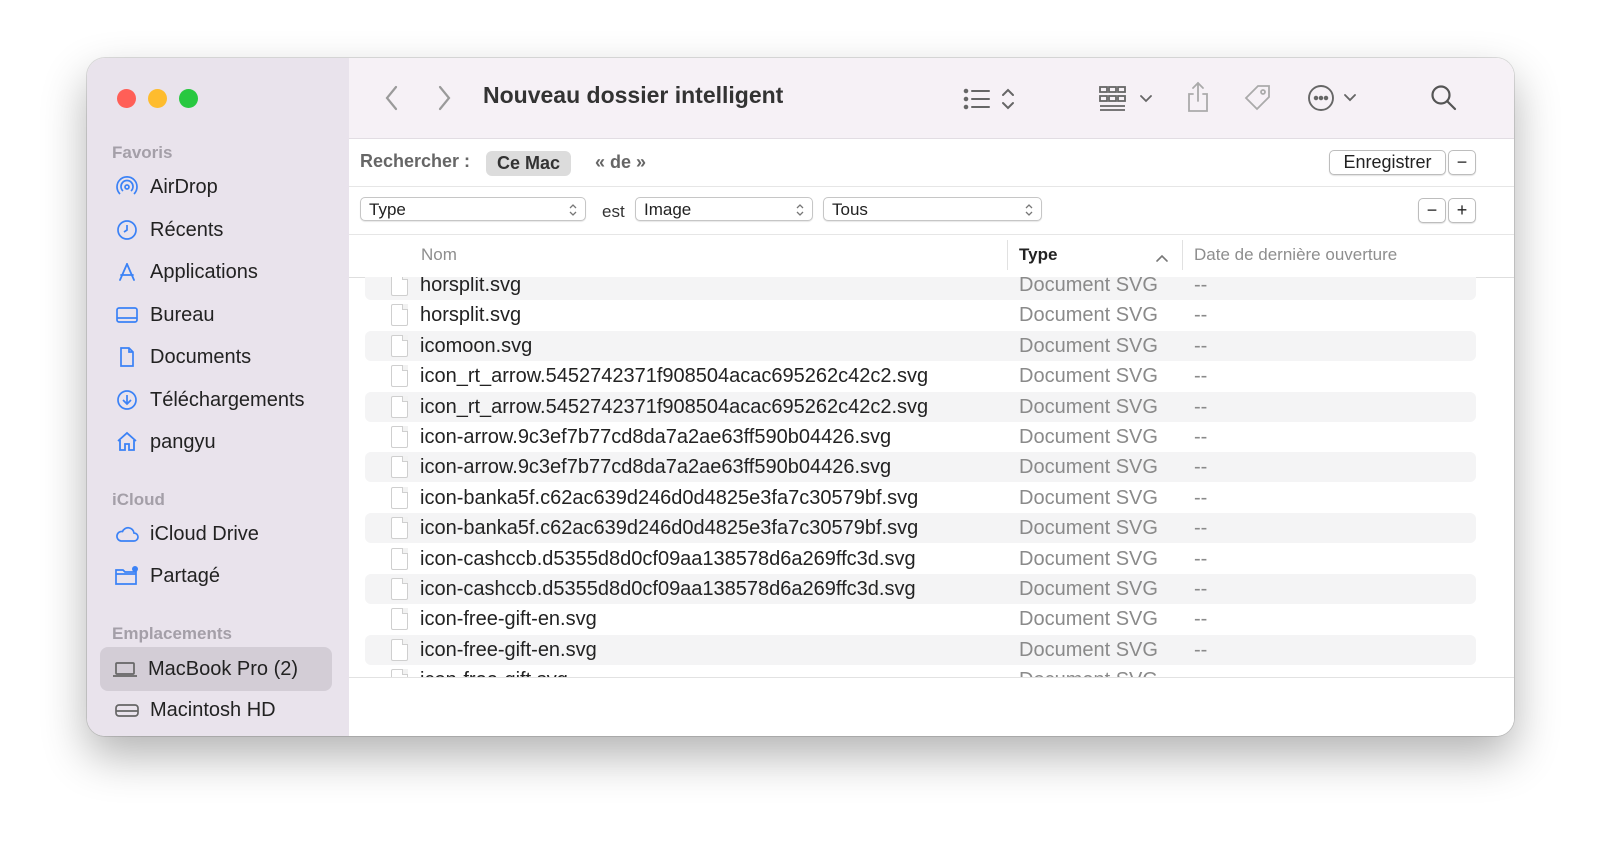 This screenshot has height=850, width=1600. Describe the element at coordinates (138, 499) in the screenshot. I see `section-icloud: iCloud` at that location.